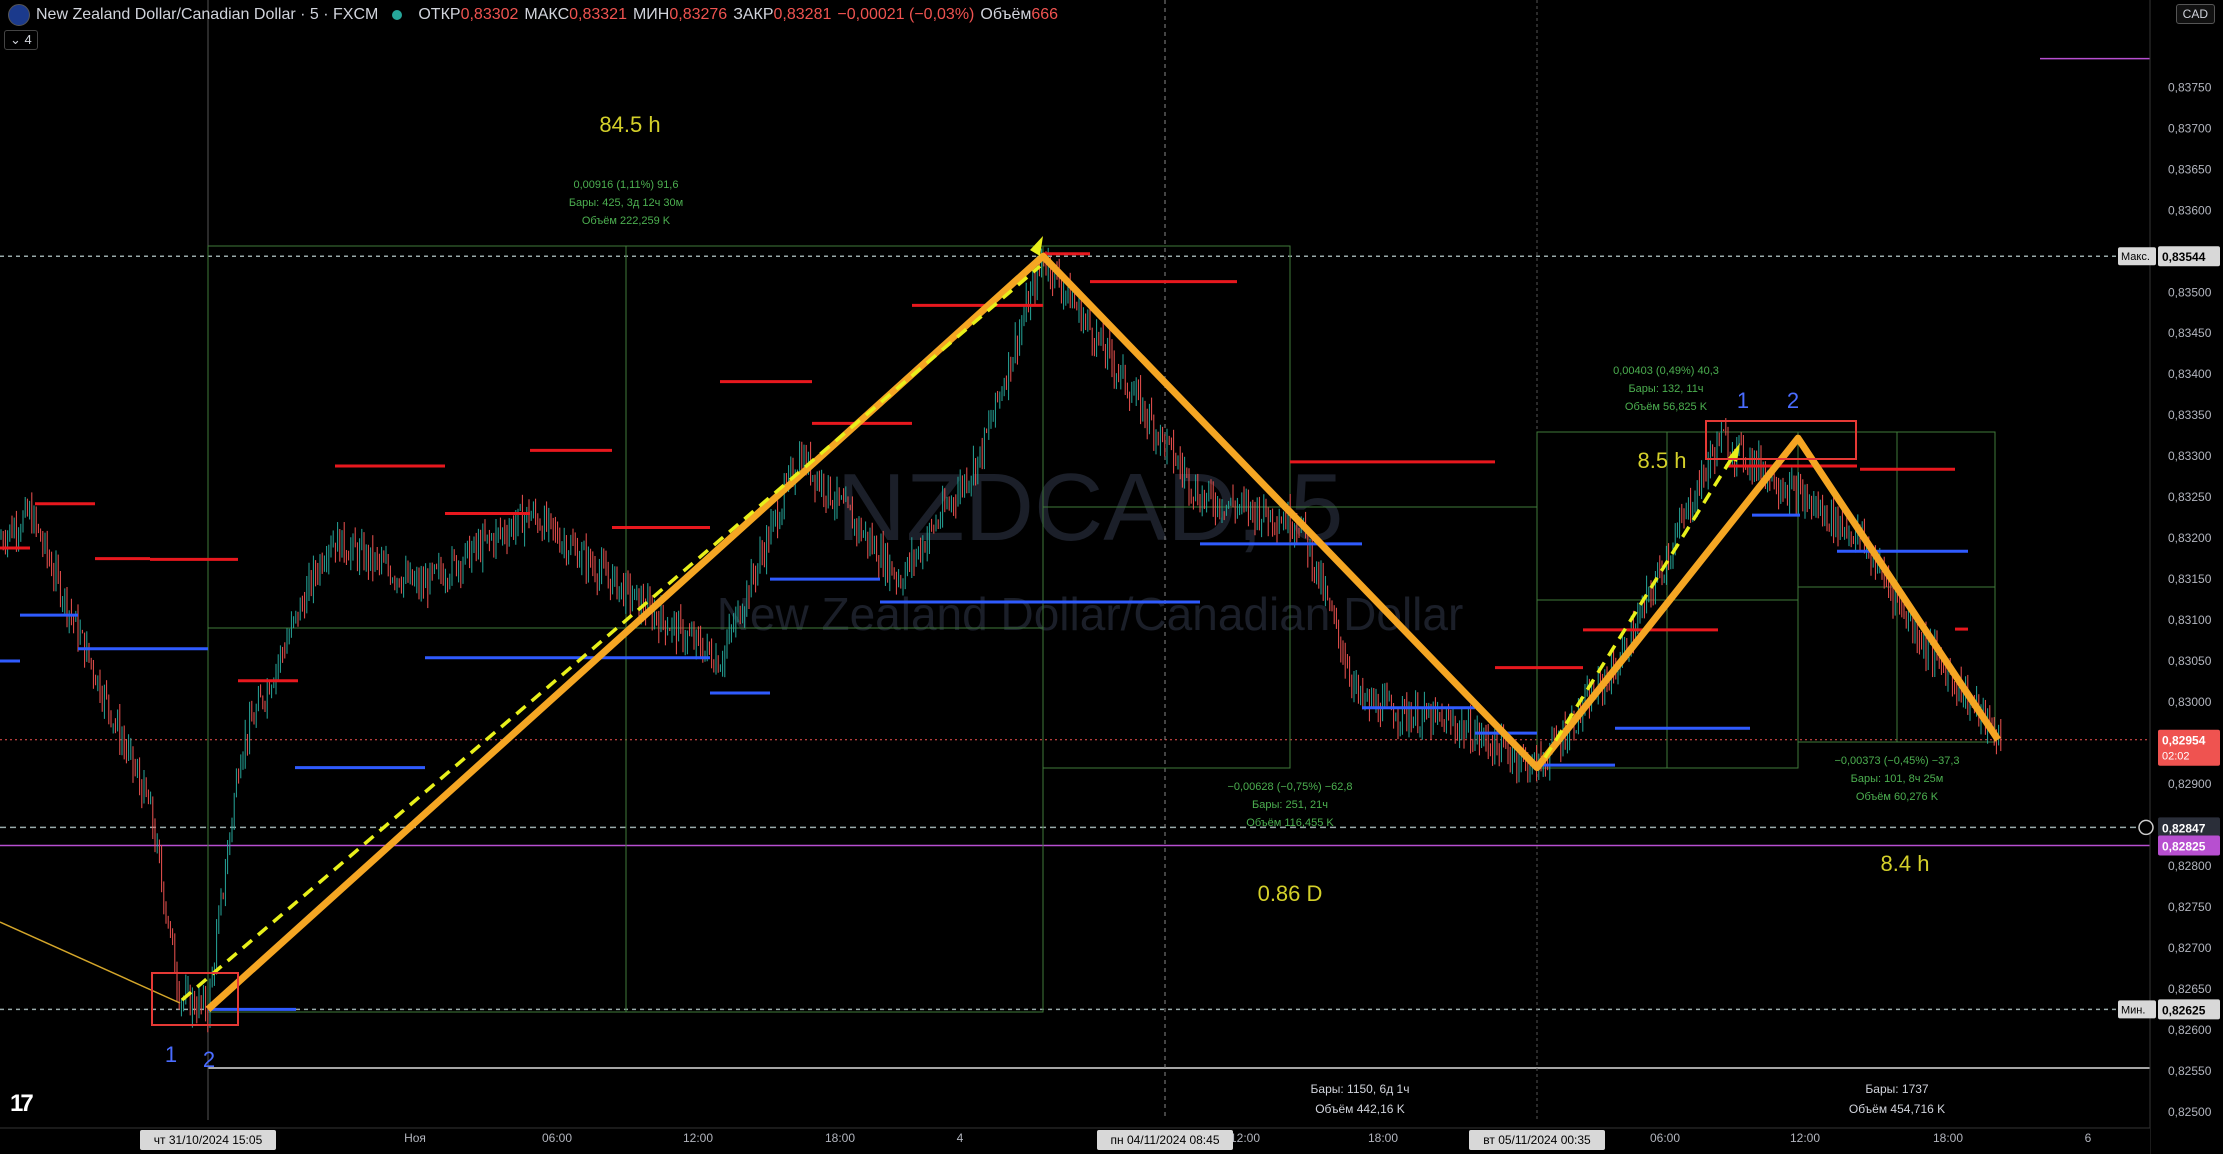 The width and height of the screenshot is (2223, 1154). What do you see at coordinates (2184, 1010) in the screenshot?
I see `price-label: 0,82625` at bounding box center [2184, 1010].